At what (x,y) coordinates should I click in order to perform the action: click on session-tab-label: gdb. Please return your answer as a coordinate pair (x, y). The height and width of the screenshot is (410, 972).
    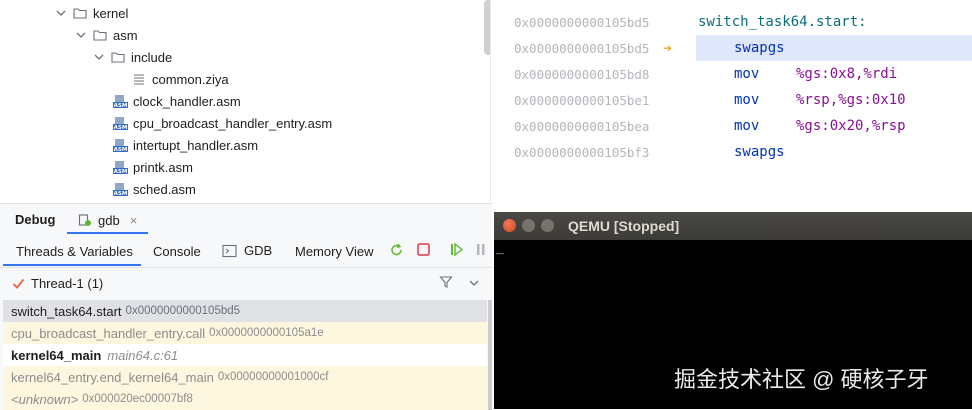
    Looking at the image, I should click on (109, 220).